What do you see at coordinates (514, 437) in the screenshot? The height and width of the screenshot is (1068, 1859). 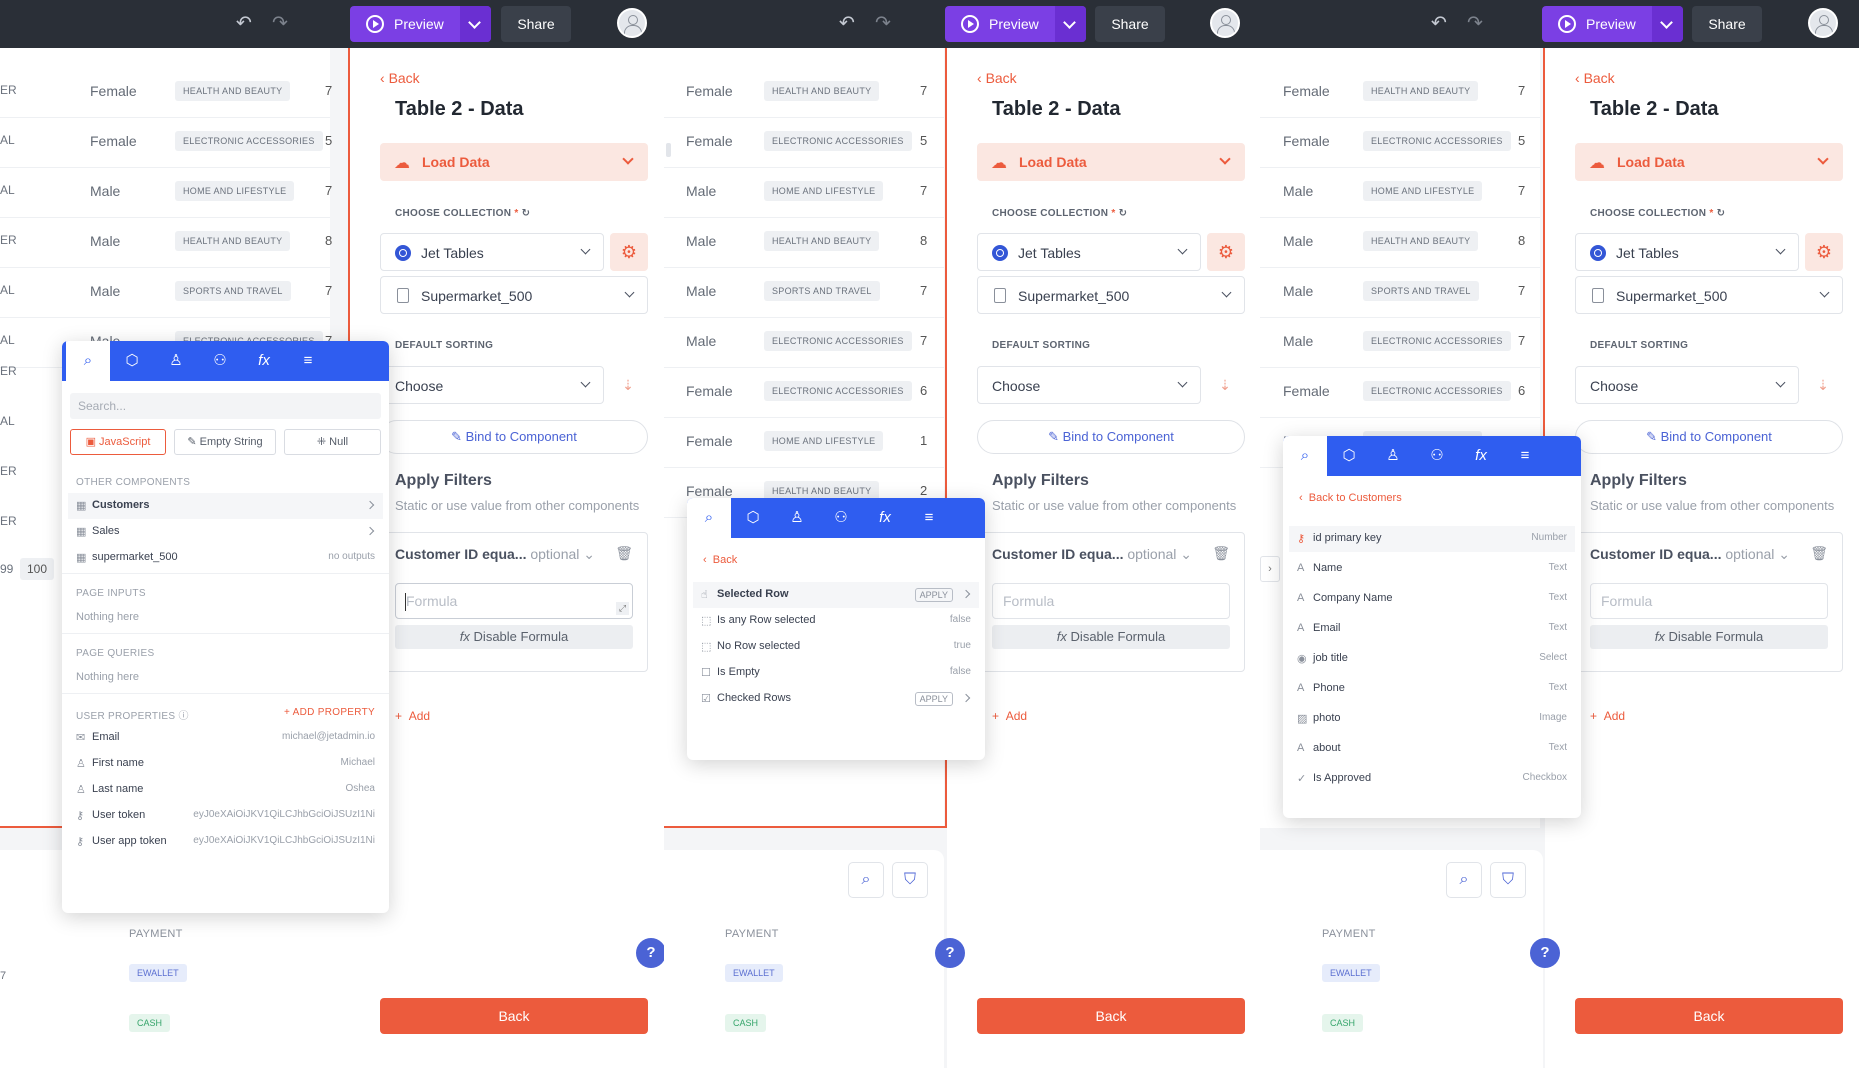 I see `bind-component-button: ✎ Bind to Component` at bounding box center [514, 437].